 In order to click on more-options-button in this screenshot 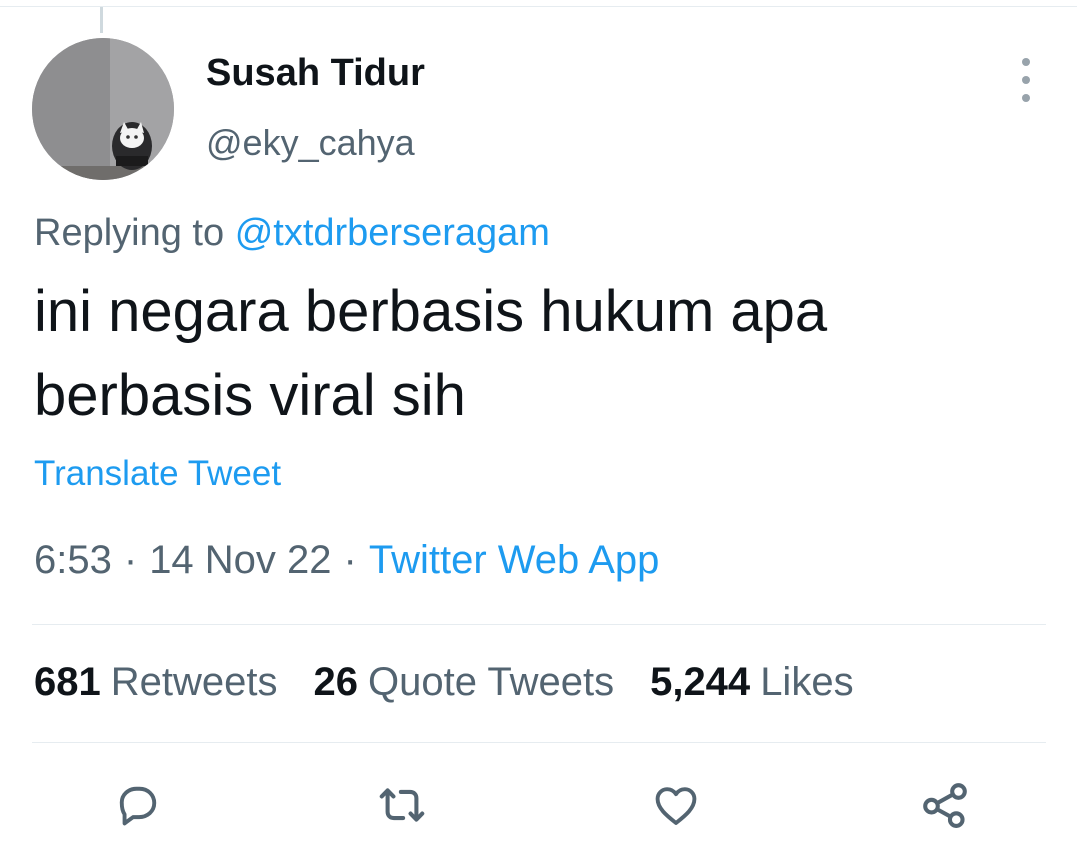, I will do `click(1026, 80)`.